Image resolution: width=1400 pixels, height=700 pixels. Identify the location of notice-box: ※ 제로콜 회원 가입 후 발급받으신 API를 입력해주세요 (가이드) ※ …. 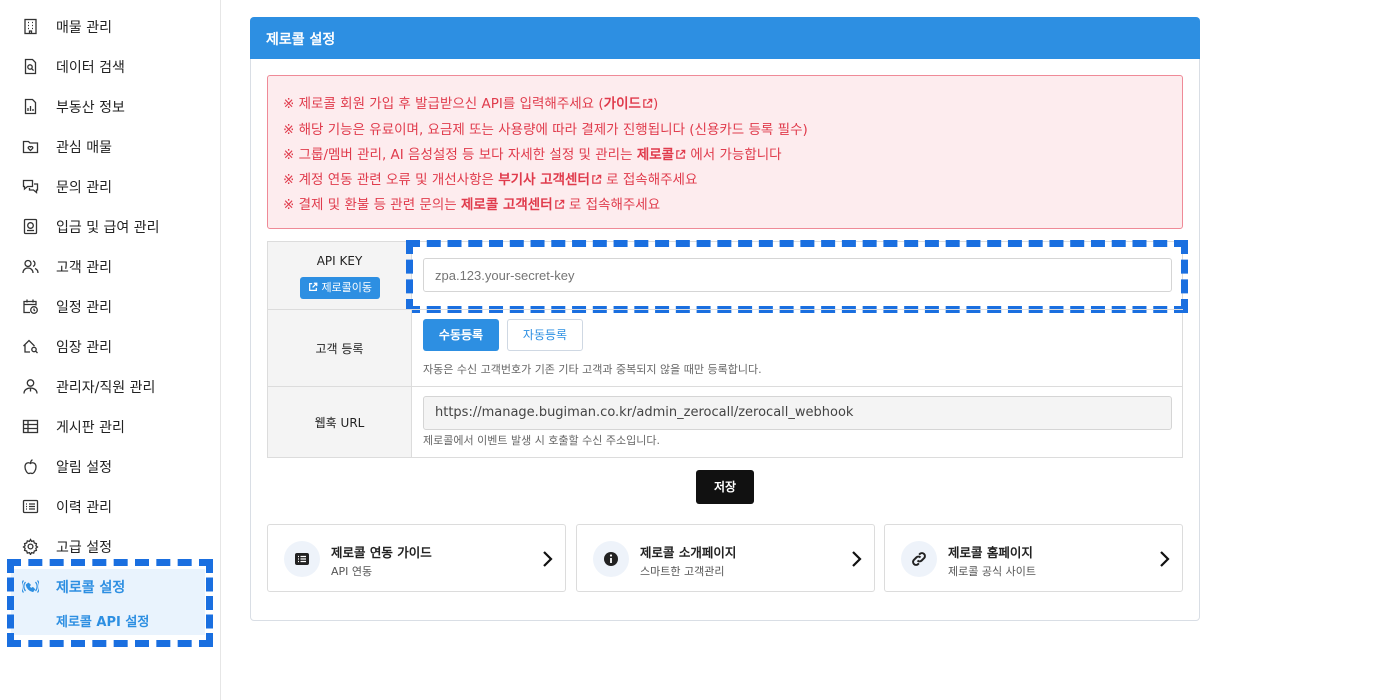
(725, 152).